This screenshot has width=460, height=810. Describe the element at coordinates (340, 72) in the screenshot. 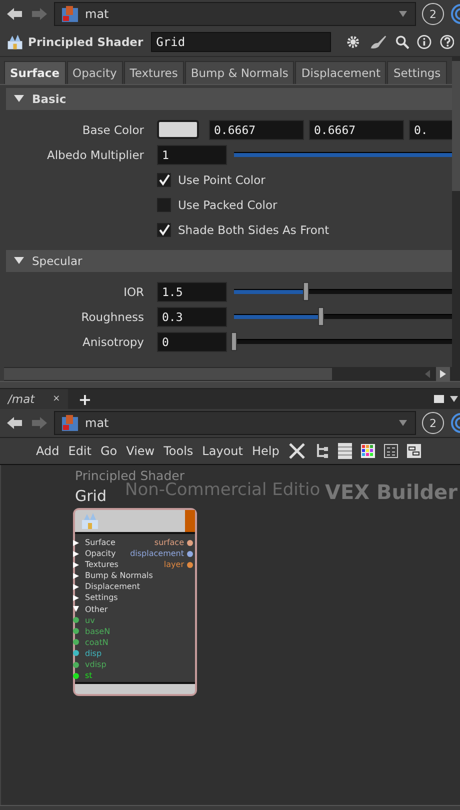

I see `parameter-tab: Displacement` at that location.